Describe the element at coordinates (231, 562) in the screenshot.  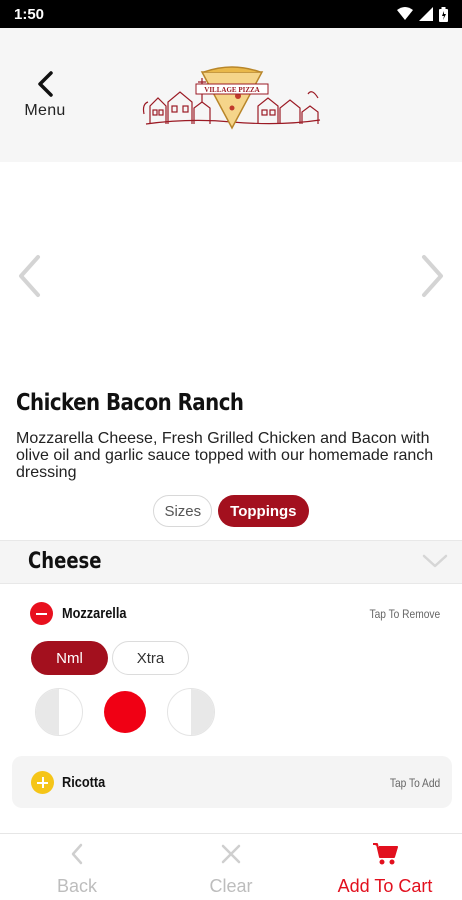
I see `section-header-cheese: Cheese` at that location.